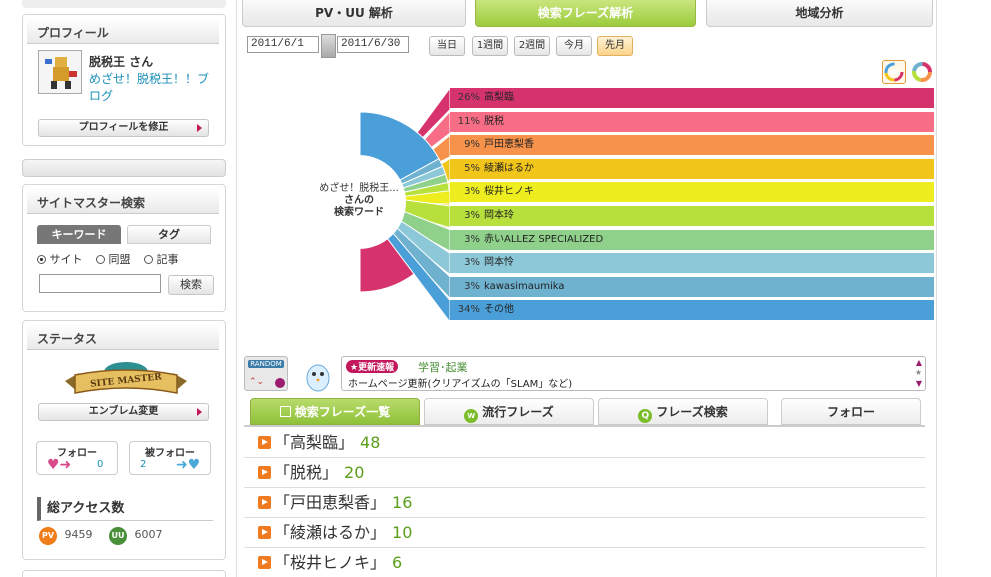 This screenshot has height=577, width=991. What do you see at coordinates (499, 215) in the screenshot?
I see `chart-category-label: 岡本玲` at bounding box center [499, 215].